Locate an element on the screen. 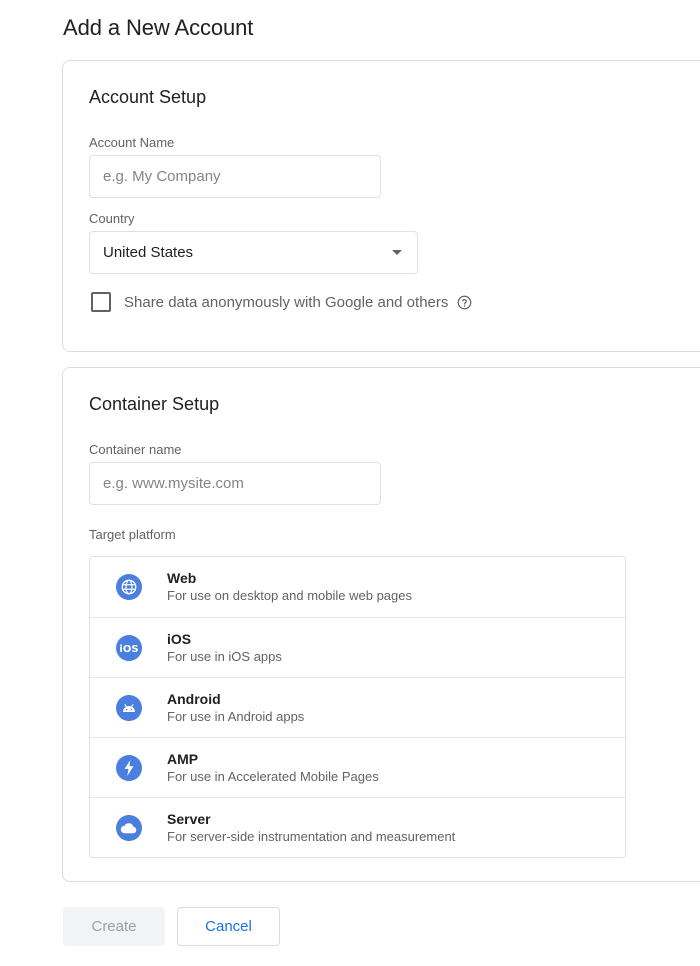 This screenshot has height=966, width=700. container-name-label: Container name is located at coordinates (135, 449).